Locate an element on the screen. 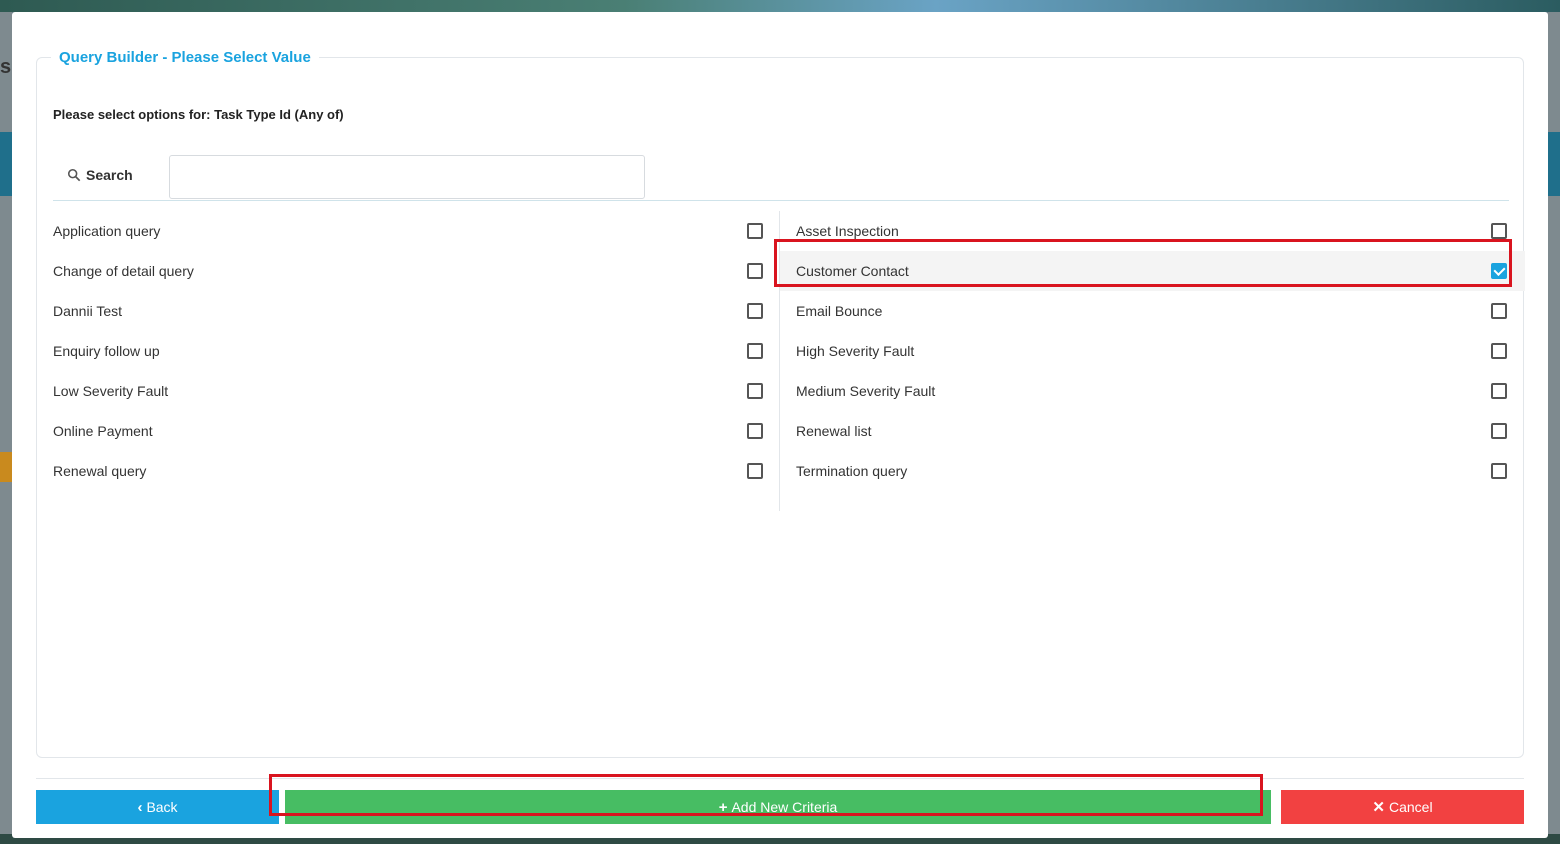  background-right-edge is located at coordinates (1554, 428).